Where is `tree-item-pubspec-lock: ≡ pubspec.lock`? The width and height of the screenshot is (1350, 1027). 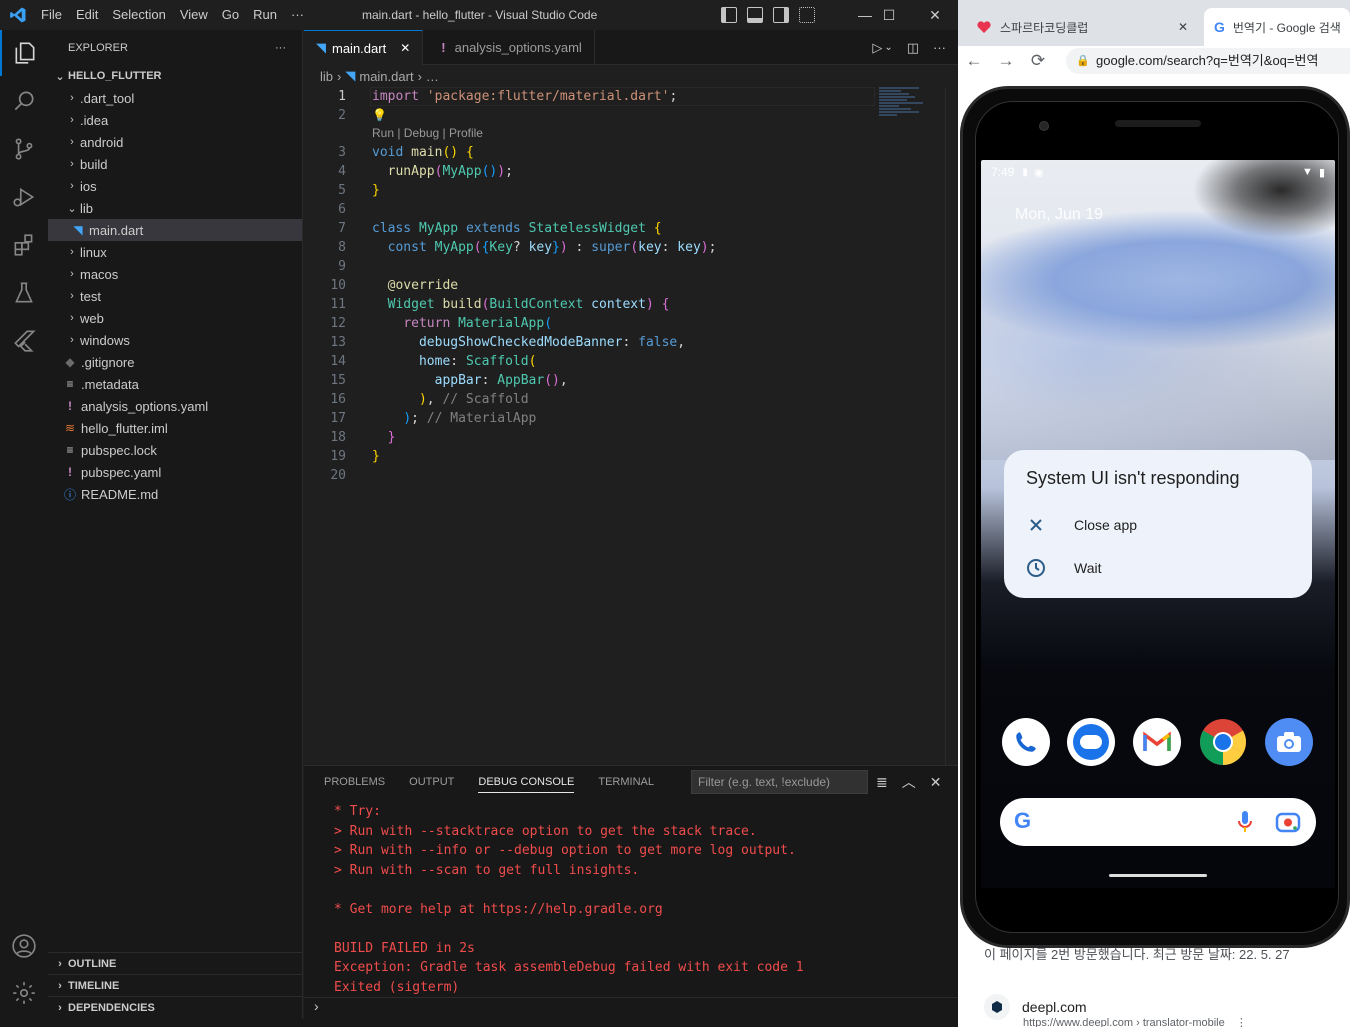
tree-item-pubspec-lock: ≡ pubspec.lock is located at coordinates (175, 450).